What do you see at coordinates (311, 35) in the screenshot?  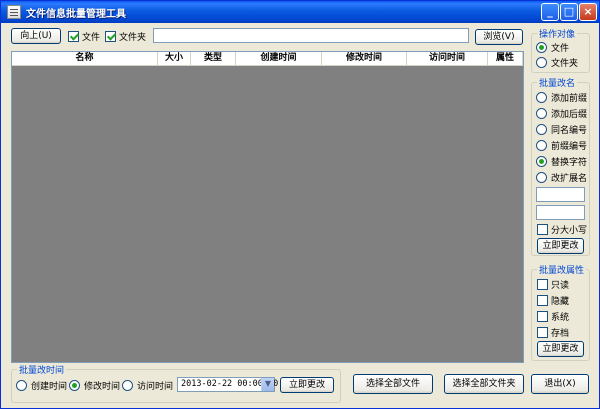 I see `path-input` at bounding box center [311, 35].